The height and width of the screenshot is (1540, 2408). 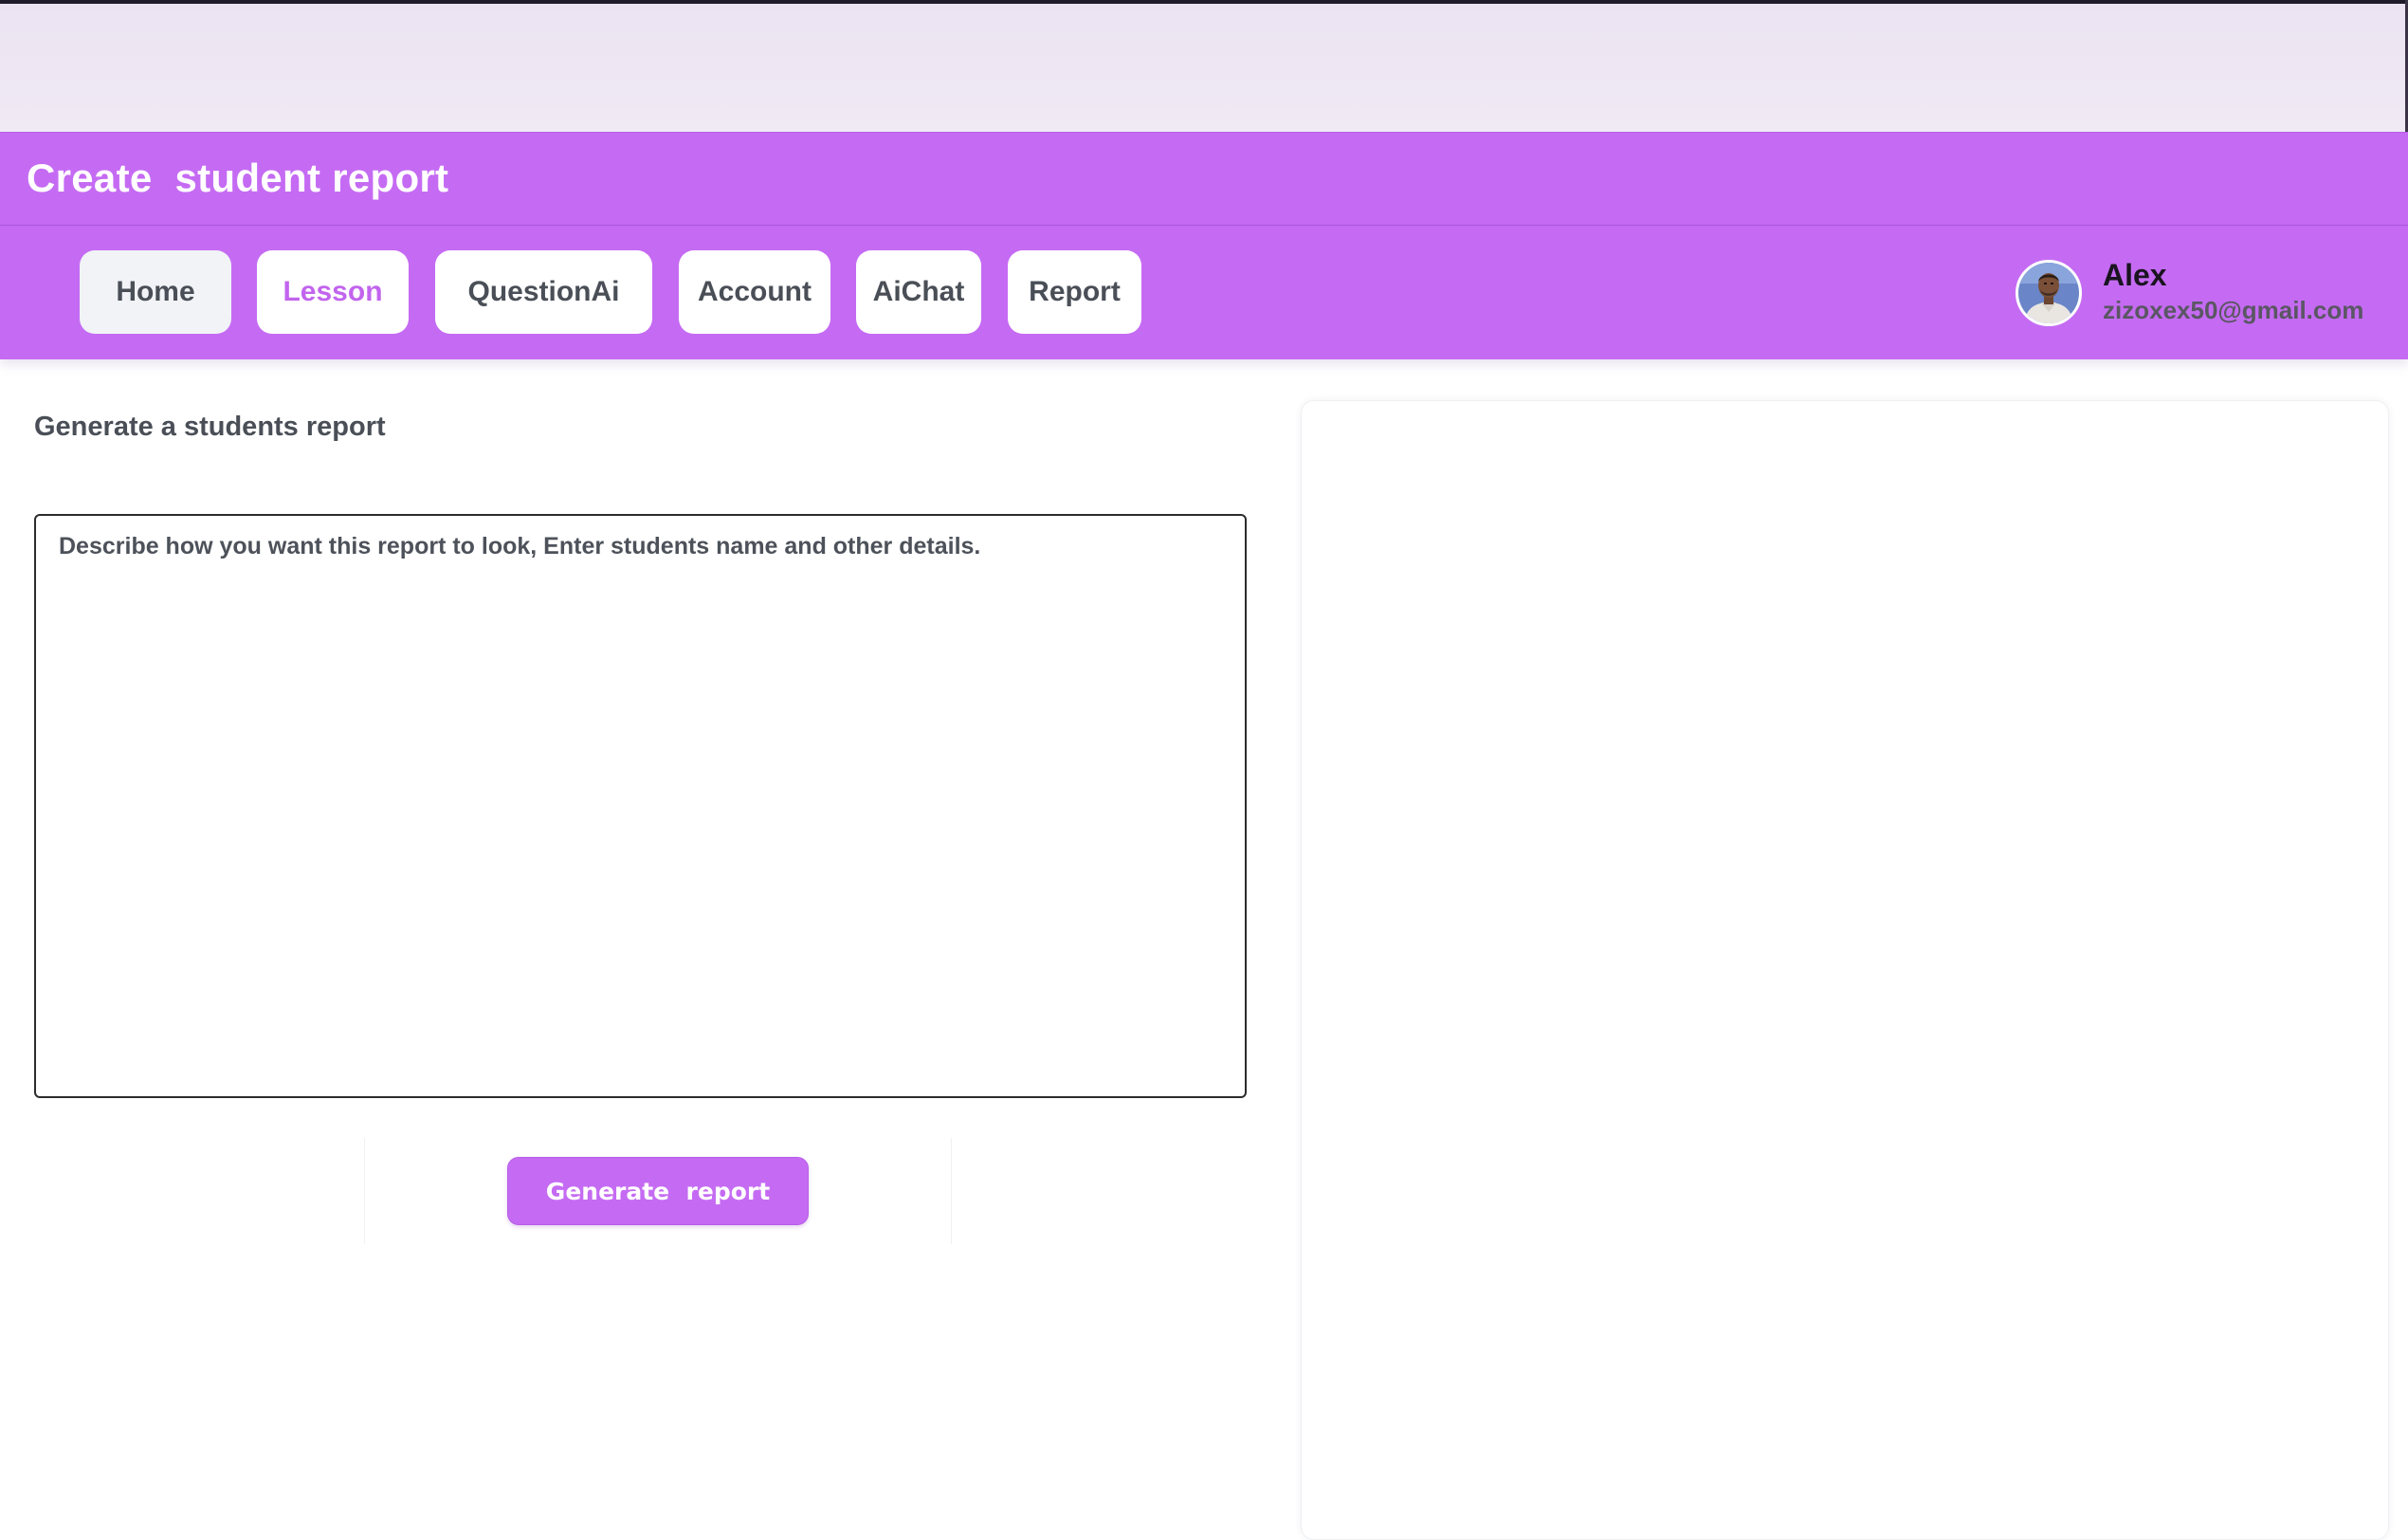 What do you see at coordinates (238, 178) in the screenshot?
I see `page-title: Create student report` at bounding box center [238, 178].